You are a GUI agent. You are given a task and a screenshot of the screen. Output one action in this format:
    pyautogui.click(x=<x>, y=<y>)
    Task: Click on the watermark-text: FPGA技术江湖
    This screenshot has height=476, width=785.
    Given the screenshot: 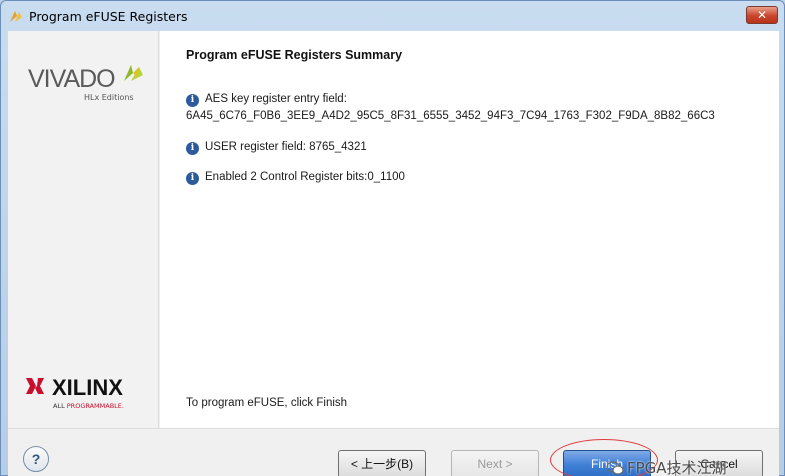 What is the action you would take?
    pyautogui.click(x=677, y=467)
    